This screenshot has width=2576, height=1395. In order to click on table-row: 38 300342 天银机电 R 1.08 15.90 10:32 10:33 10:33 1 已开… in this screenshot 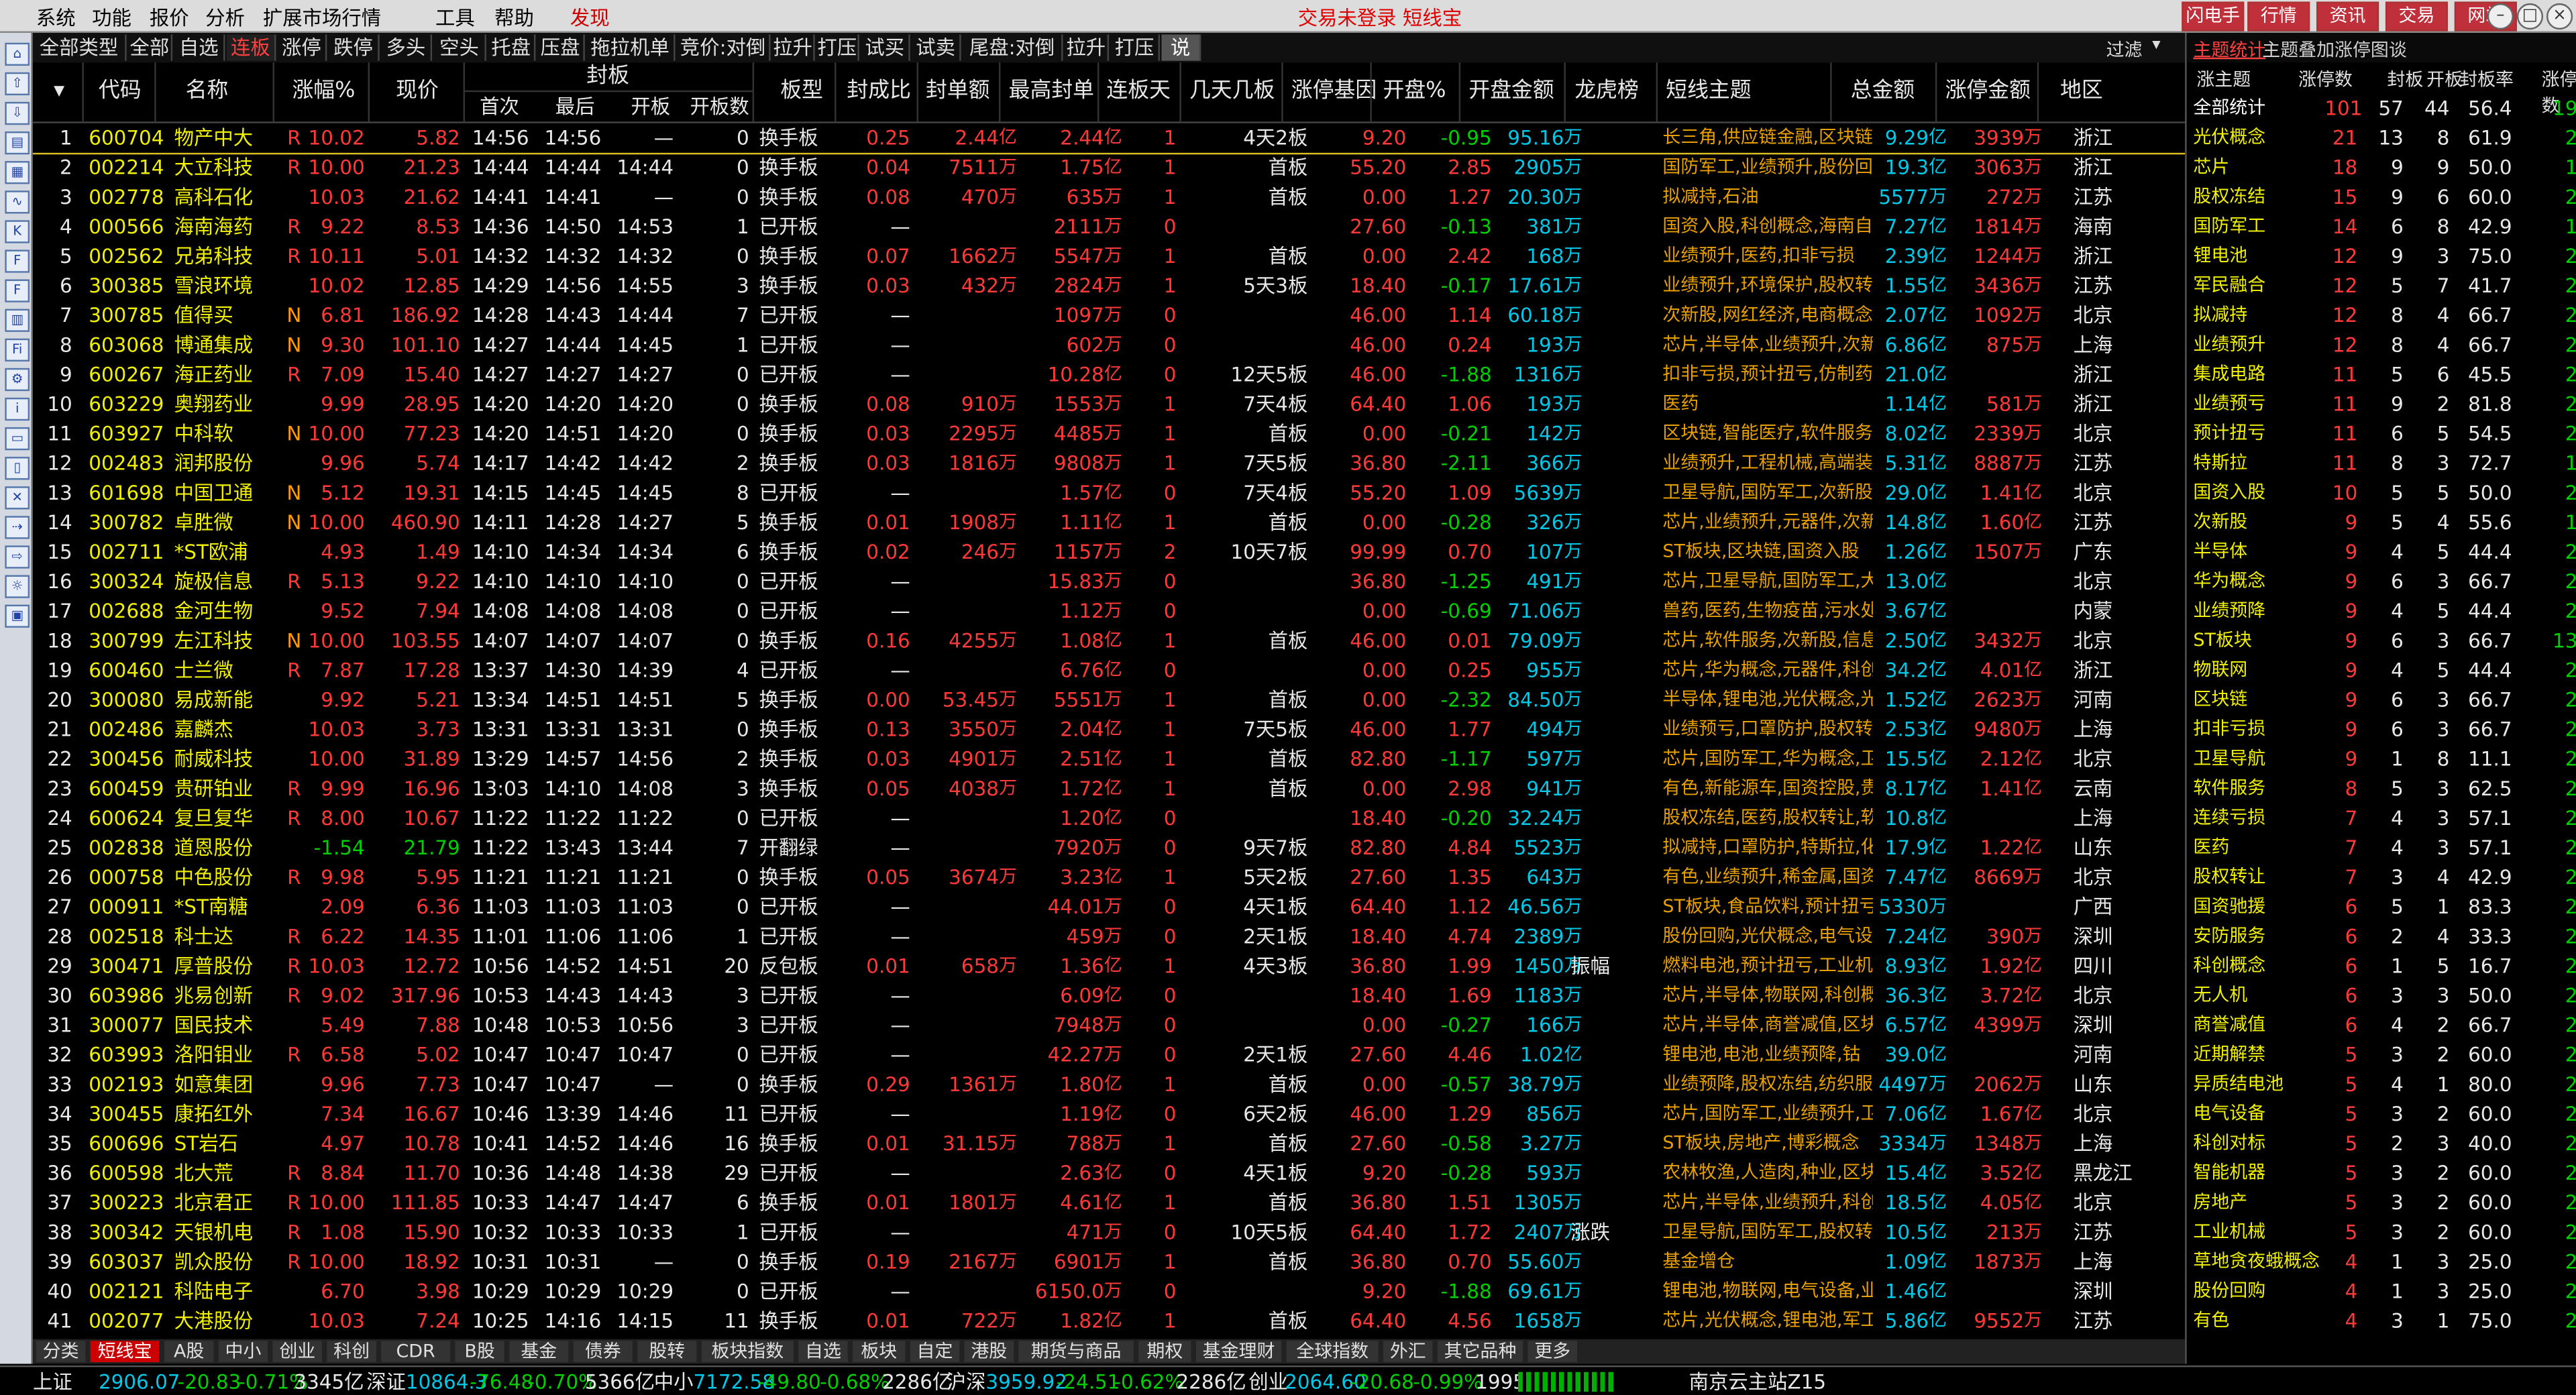, I will do `click(1109, 1232)`.